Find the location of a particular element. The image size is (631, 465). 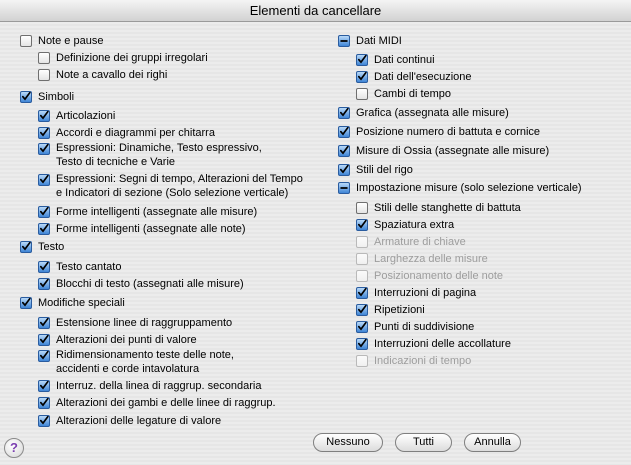

checkbox-spaziatura-extra: Spaziatura extra is located at coordinates (405, 224).